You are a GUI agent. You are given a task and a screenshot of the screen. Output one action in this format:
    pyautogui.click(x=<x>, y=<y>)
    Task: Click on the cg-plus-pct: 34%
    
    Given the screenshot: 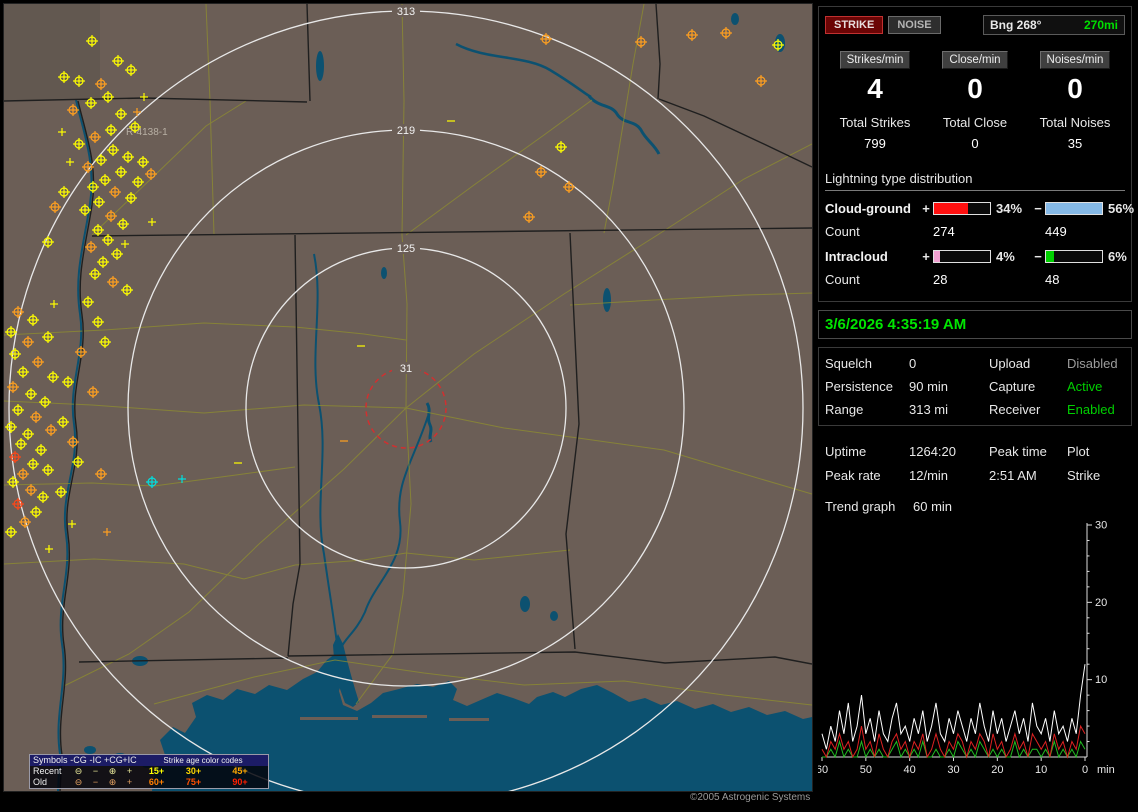 What is the action you would take?
    pyautogui.click(x=1009, y=208)
    